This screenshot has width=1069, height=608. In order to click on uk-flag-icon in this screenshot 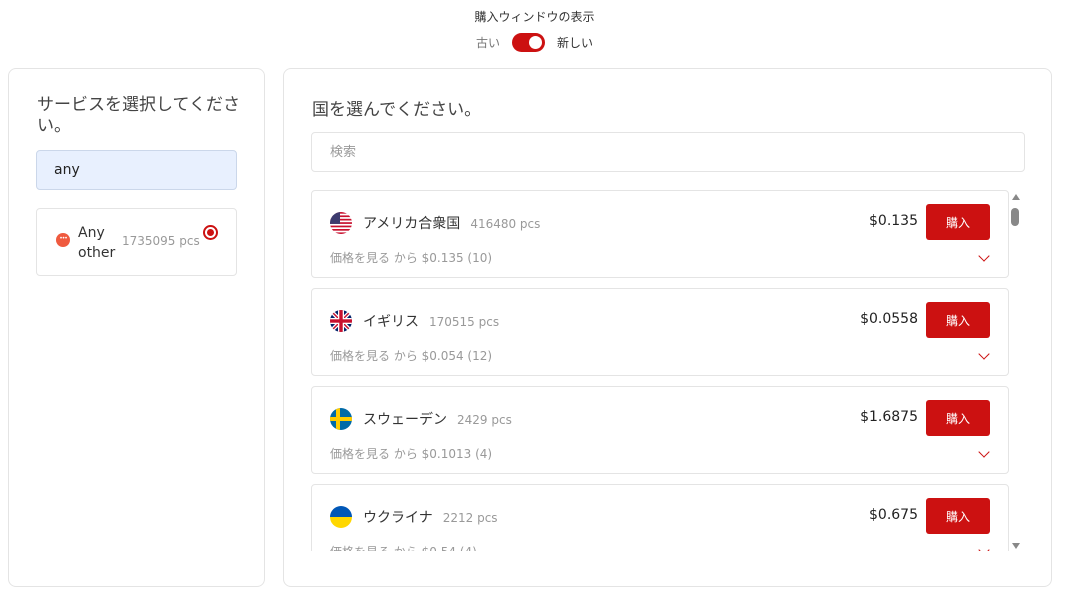, I will do `click(341, 321)`.